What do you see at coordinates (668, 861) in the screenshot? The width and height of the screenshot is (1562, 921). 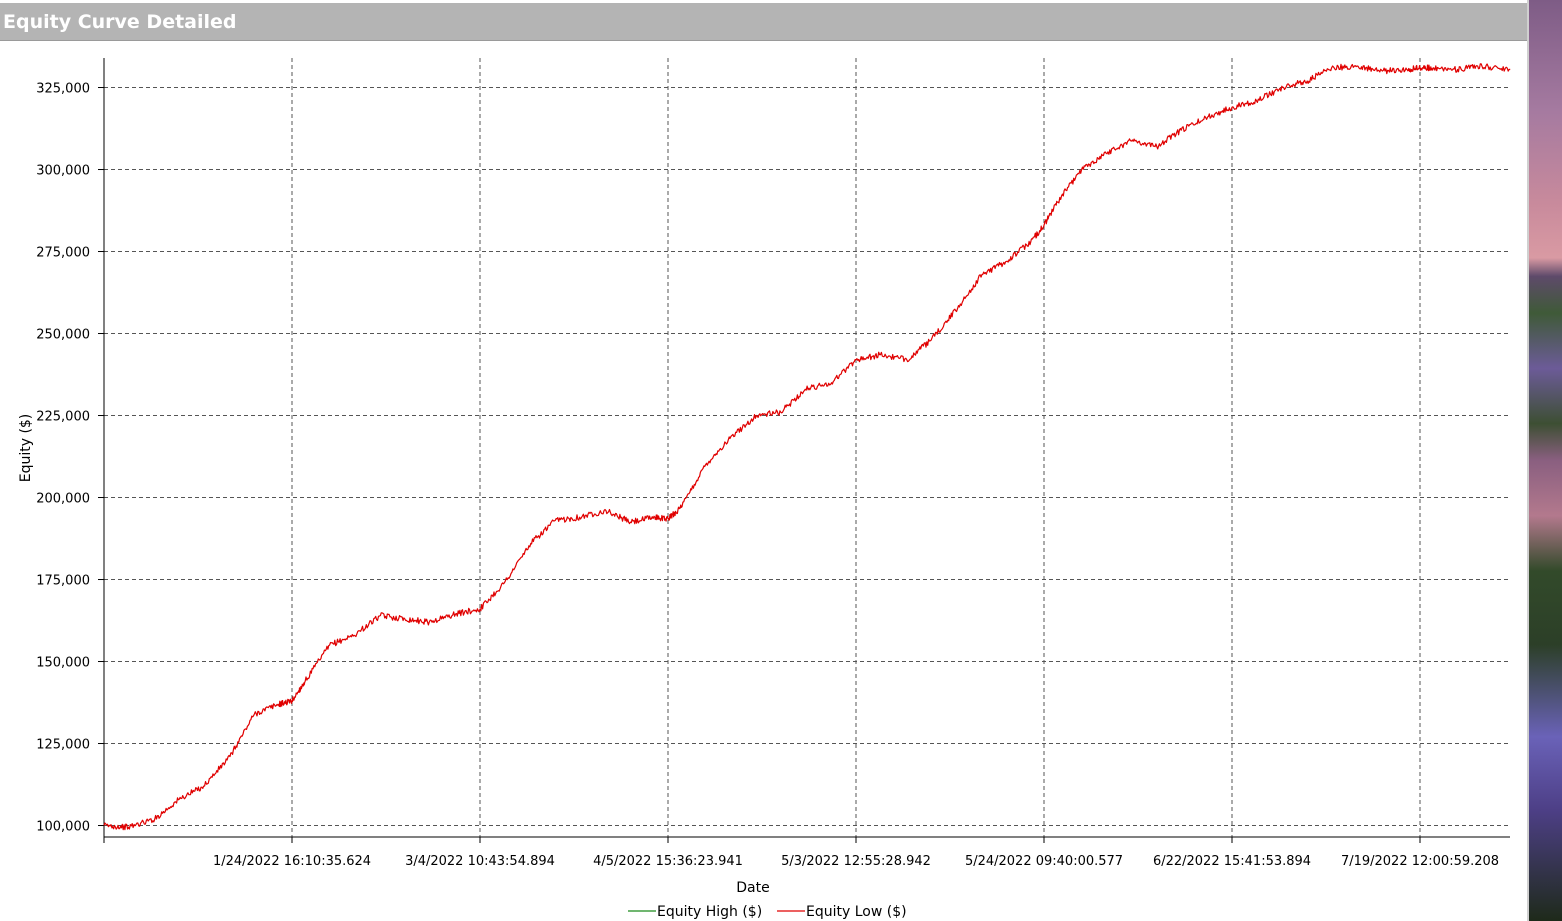 I see `x-tick-label: 4/5/2022 15:36:23.941` at bounding box center [668, 861].